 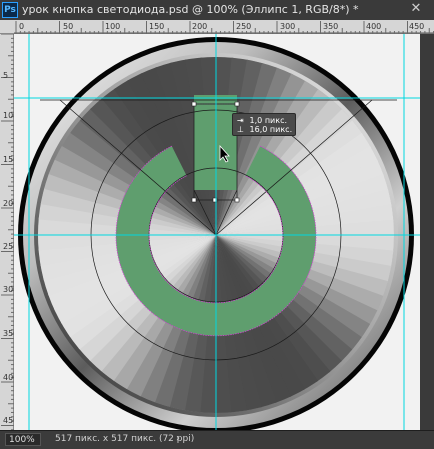 I want to click on tooltip-height-value: 16,0 пикс., so click(x=271, y=129).